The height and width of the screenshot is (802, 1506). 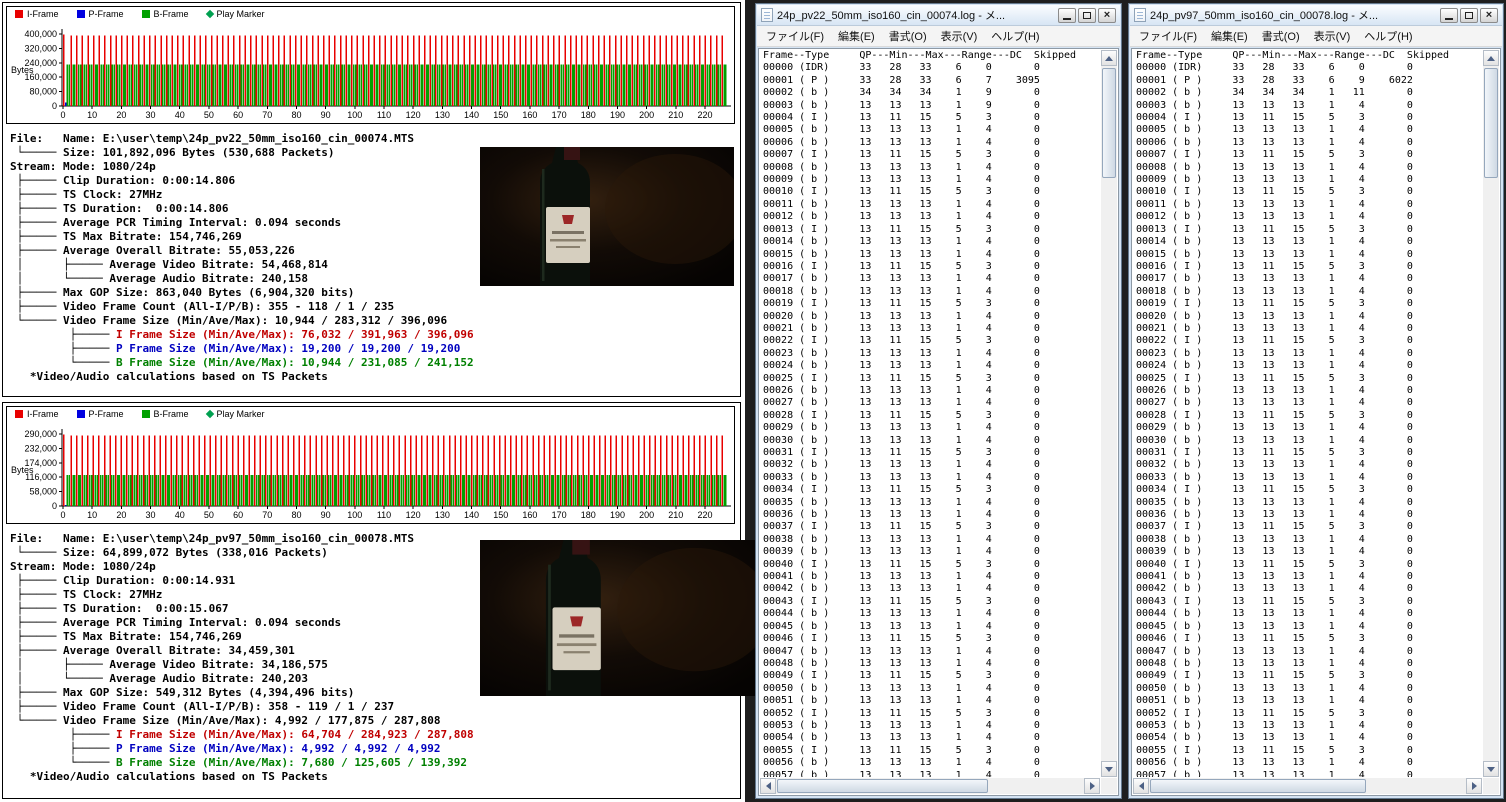 What do you see at coordinates (240, 14) in the screenshot?
I see `legend-label: Play Marker` at bounding box center [240, 14].